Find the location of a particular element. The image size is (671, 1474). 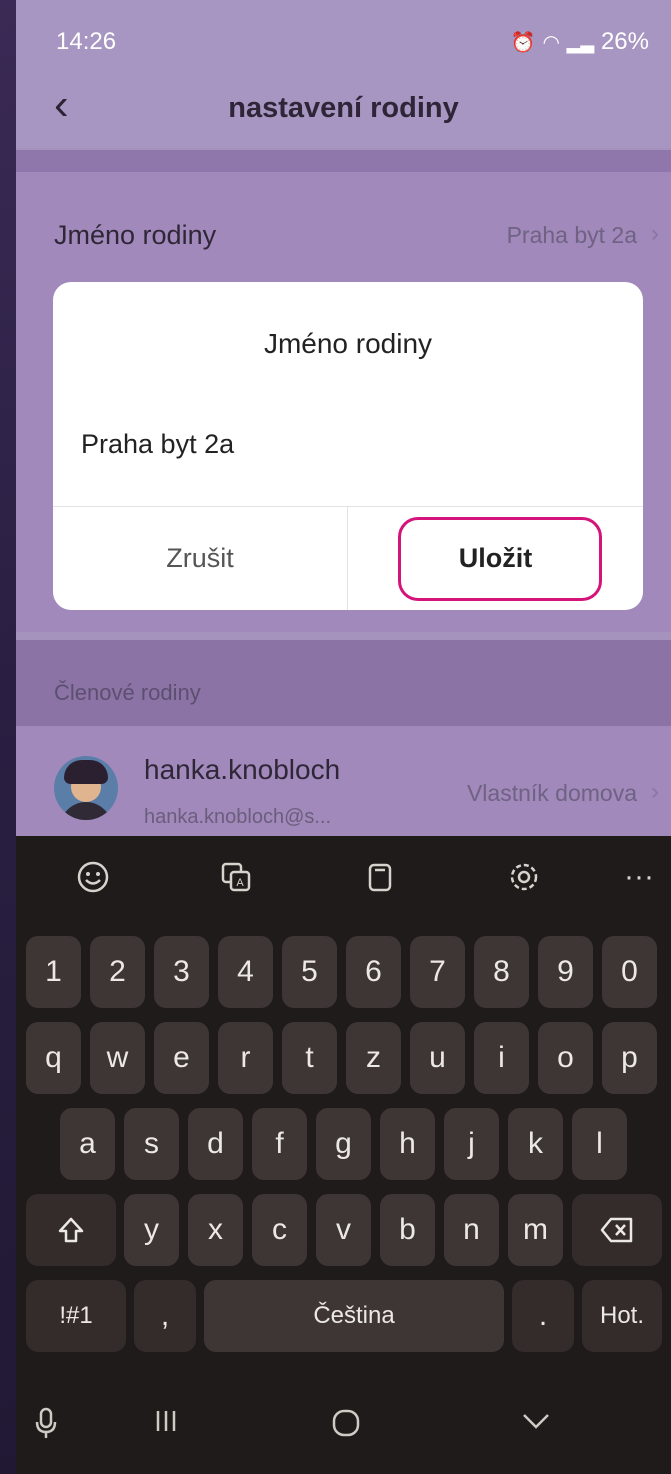

backspace-key is located at coordinates (617, 1230).